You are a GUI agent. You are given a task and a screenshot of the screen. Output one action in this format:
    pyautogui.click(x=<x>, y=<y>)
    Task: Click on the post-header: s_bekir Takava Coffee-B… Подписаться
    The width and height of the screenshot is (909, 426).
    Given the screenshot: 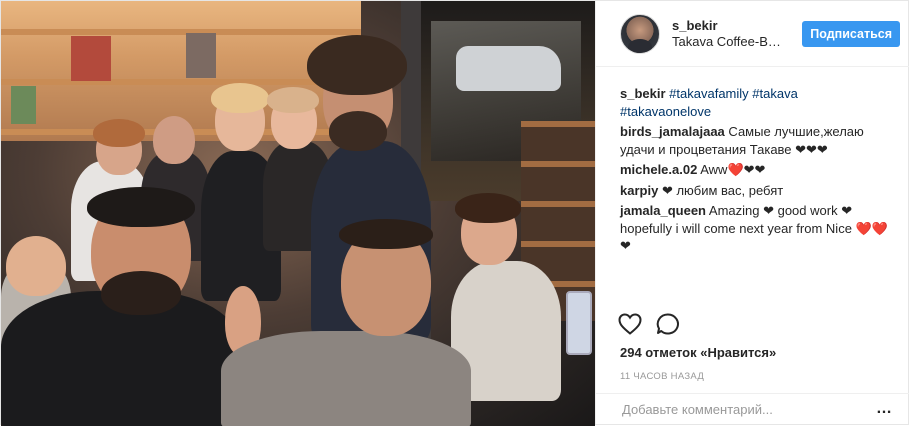 What is the action you would take?
    pyautogui.click(x=752, y=34)
    